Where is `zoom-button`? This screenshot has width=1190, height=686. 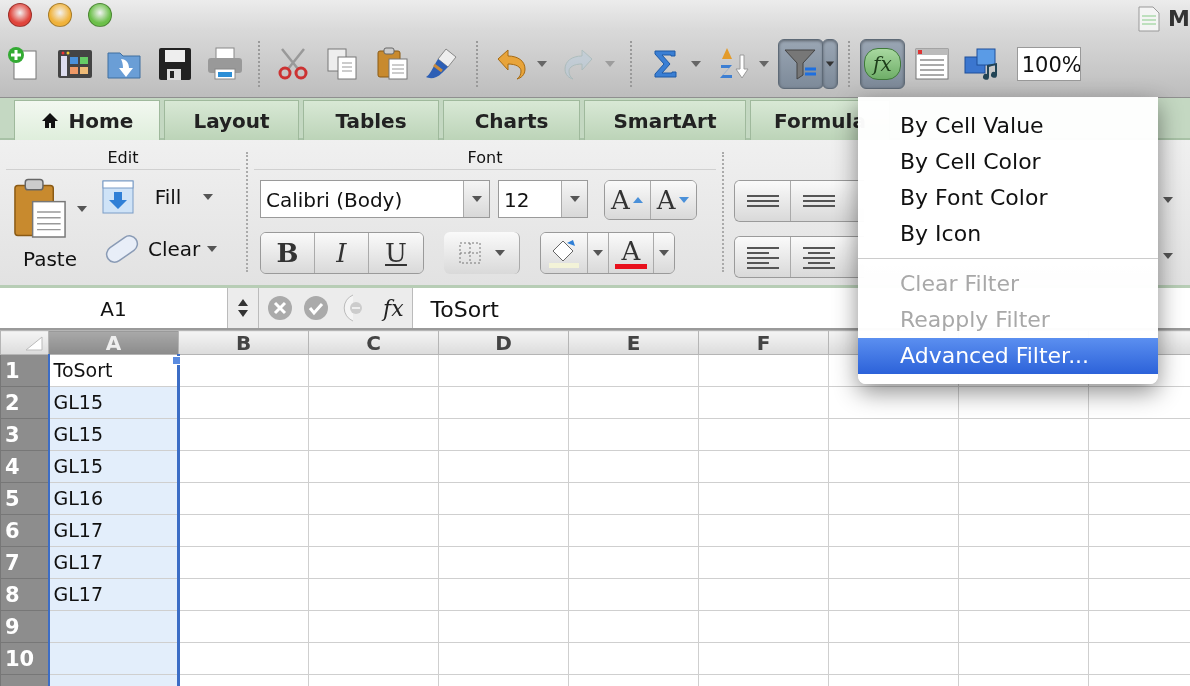 zoom-button is located at coordinates (100, 15).